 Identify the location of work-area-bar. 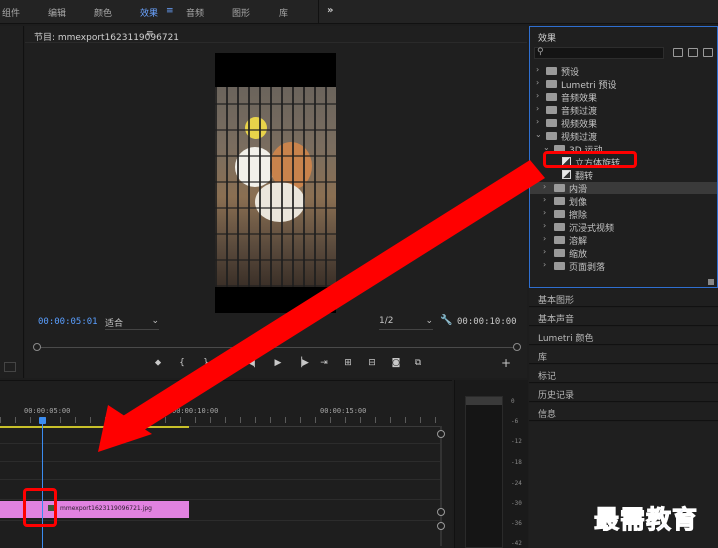
(94, 427).